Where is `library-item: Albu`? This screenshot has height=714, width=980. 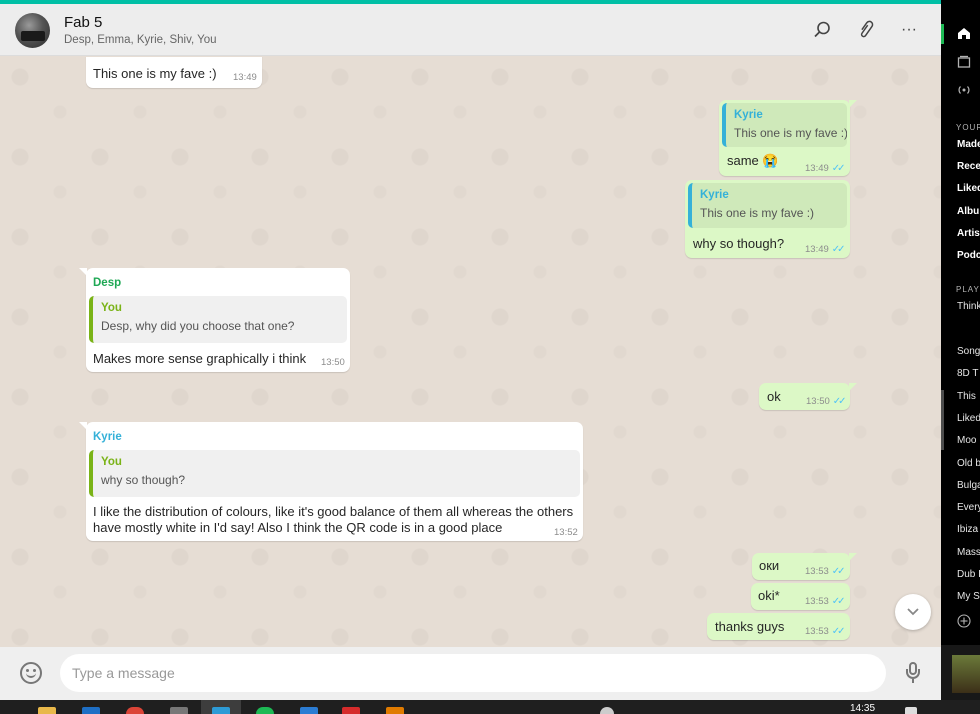 library-item: Albu is located at coordinates (968, 211).